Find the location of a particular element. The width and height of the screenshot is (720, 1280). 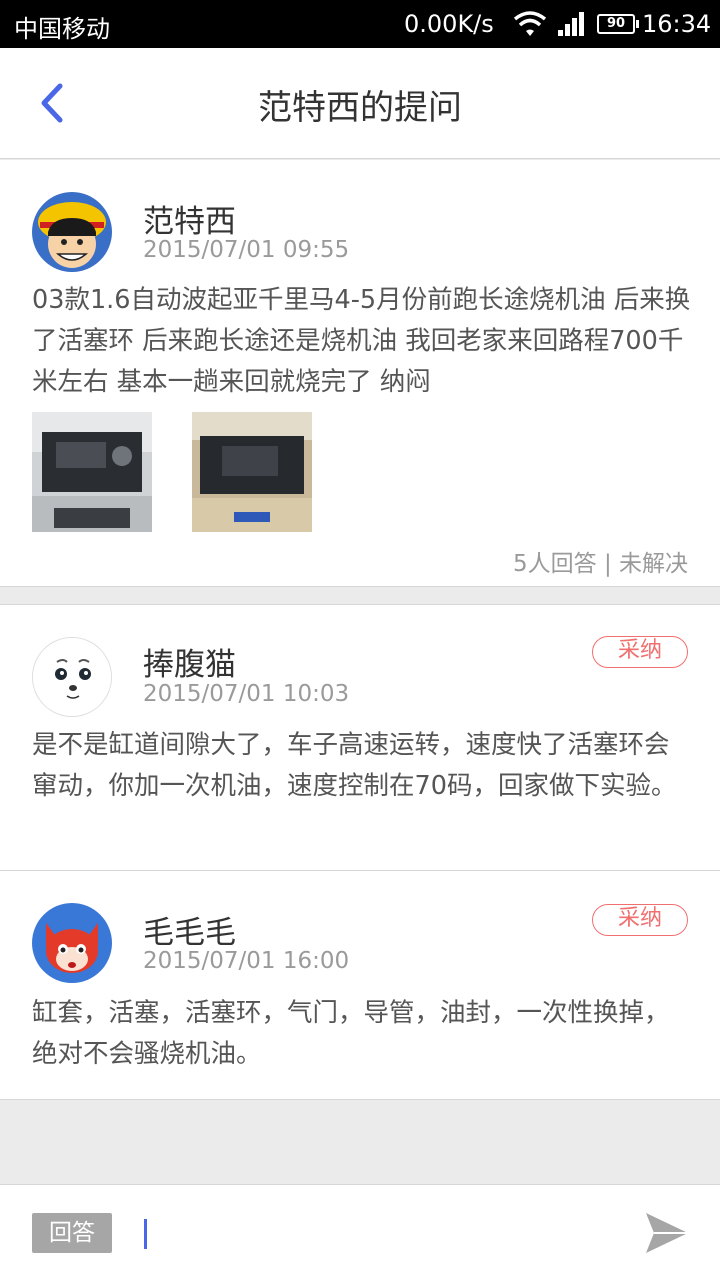

answer-username: 捧腹猫 is located at coordinates (189, 665).